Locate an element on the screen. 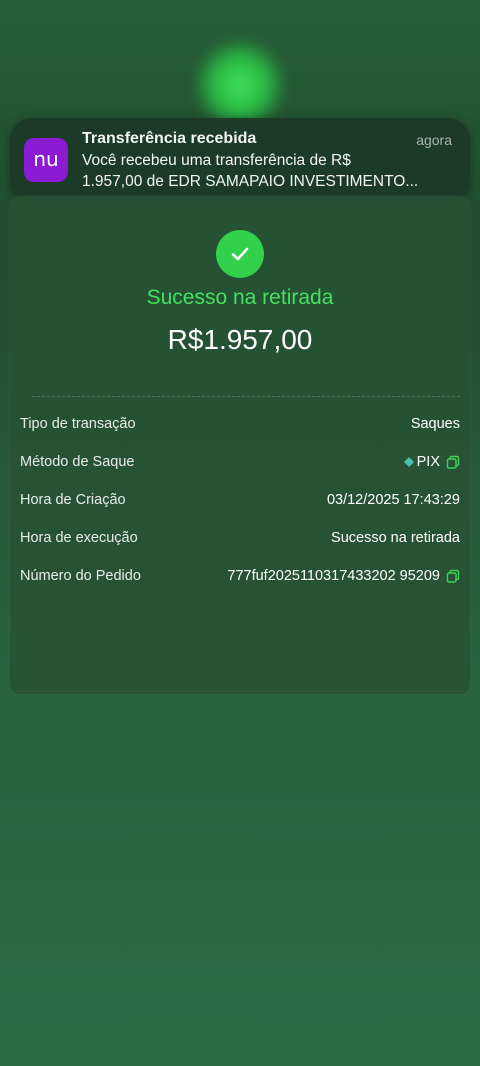 The width and height of the screenshot is (480, 1066). detail-label: Hora de execução is located at coordinates (79, 538).